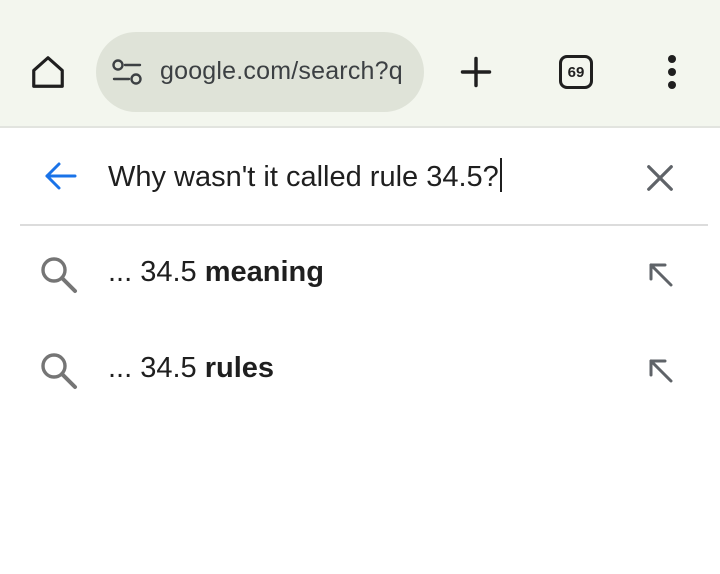 The image size is (720, 574). I want to click on suggestion-completion: rules, so click(239, 368).